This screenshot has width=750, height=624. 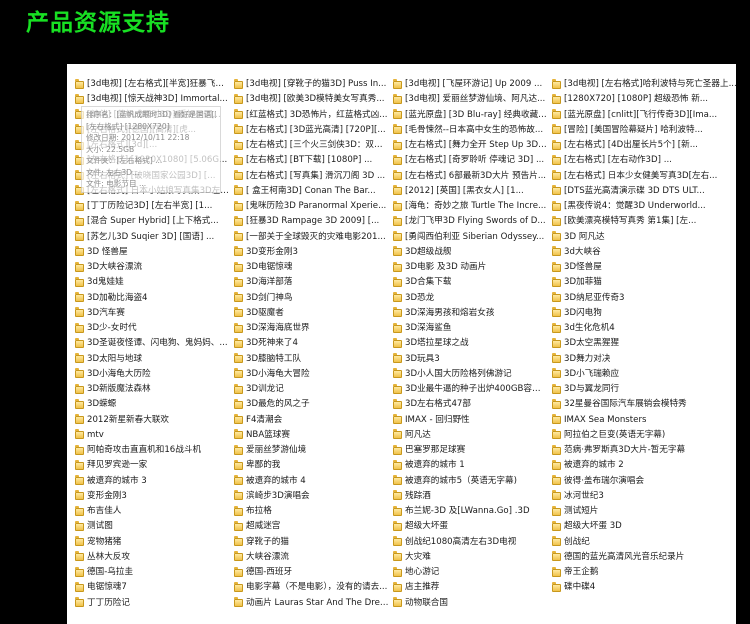 What do you see at coordinates (471, 465) in the screenshot?
I see `folder-item: 被遗弃的城市 1` at bounding box center [471, 465].